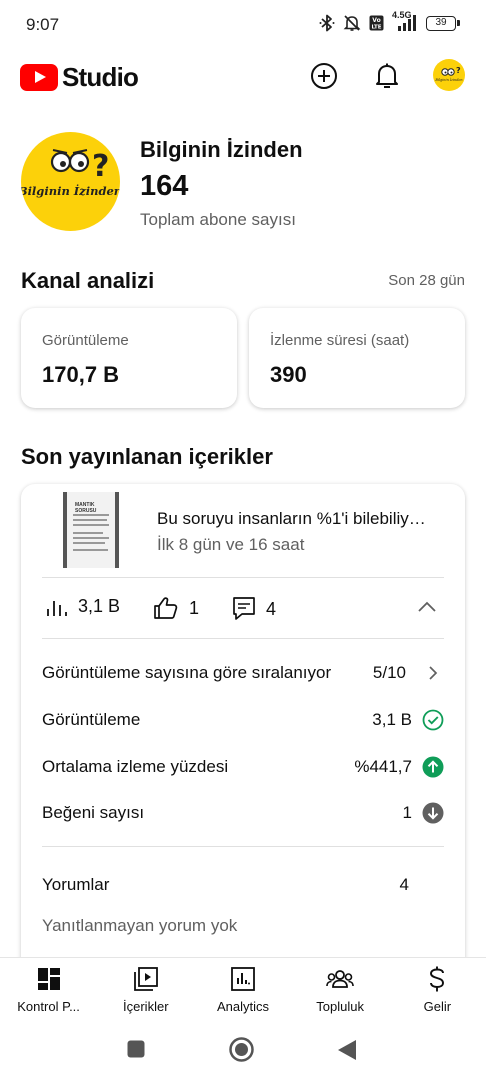 The width and height of the screenshot is (486, 1080). What do you see at coordinates (426, 280) in the screenshot?
I see `analytics-period: Son 28 gün` at bounding box center [426, 280].